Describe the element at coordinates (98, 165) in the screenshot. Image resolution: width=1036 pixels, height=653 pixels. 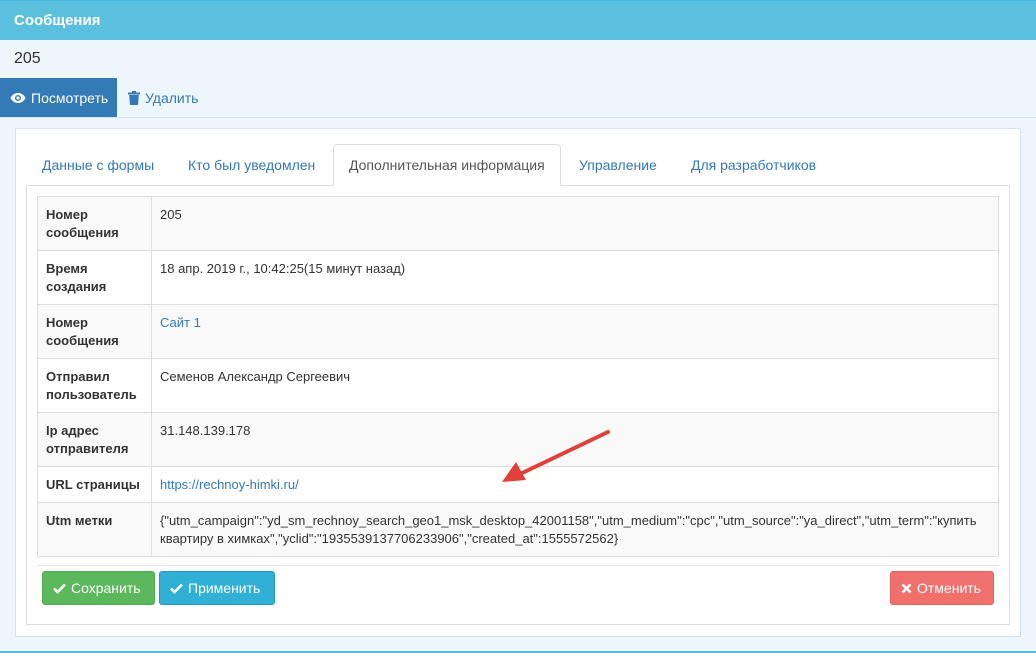
I see `tab-form-data: Данные с формы` at that location.